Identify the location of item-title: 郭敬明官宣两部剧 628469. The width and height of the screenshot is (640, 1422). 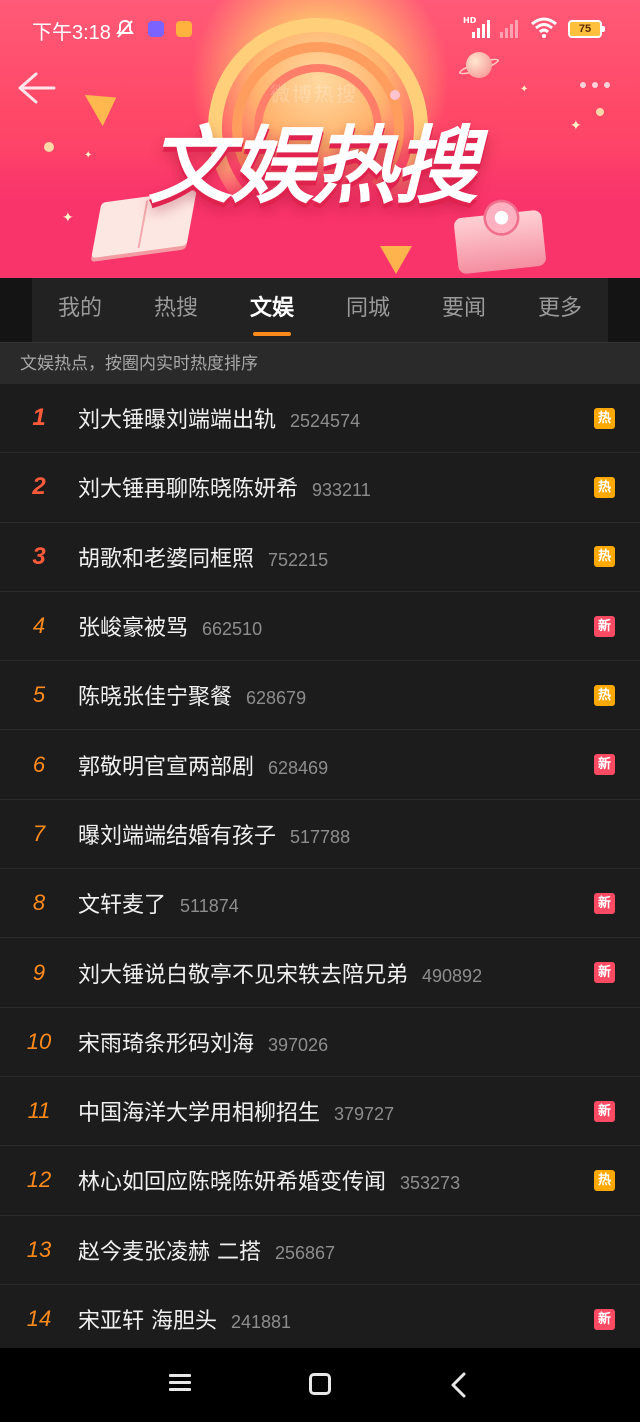
(203, 765).